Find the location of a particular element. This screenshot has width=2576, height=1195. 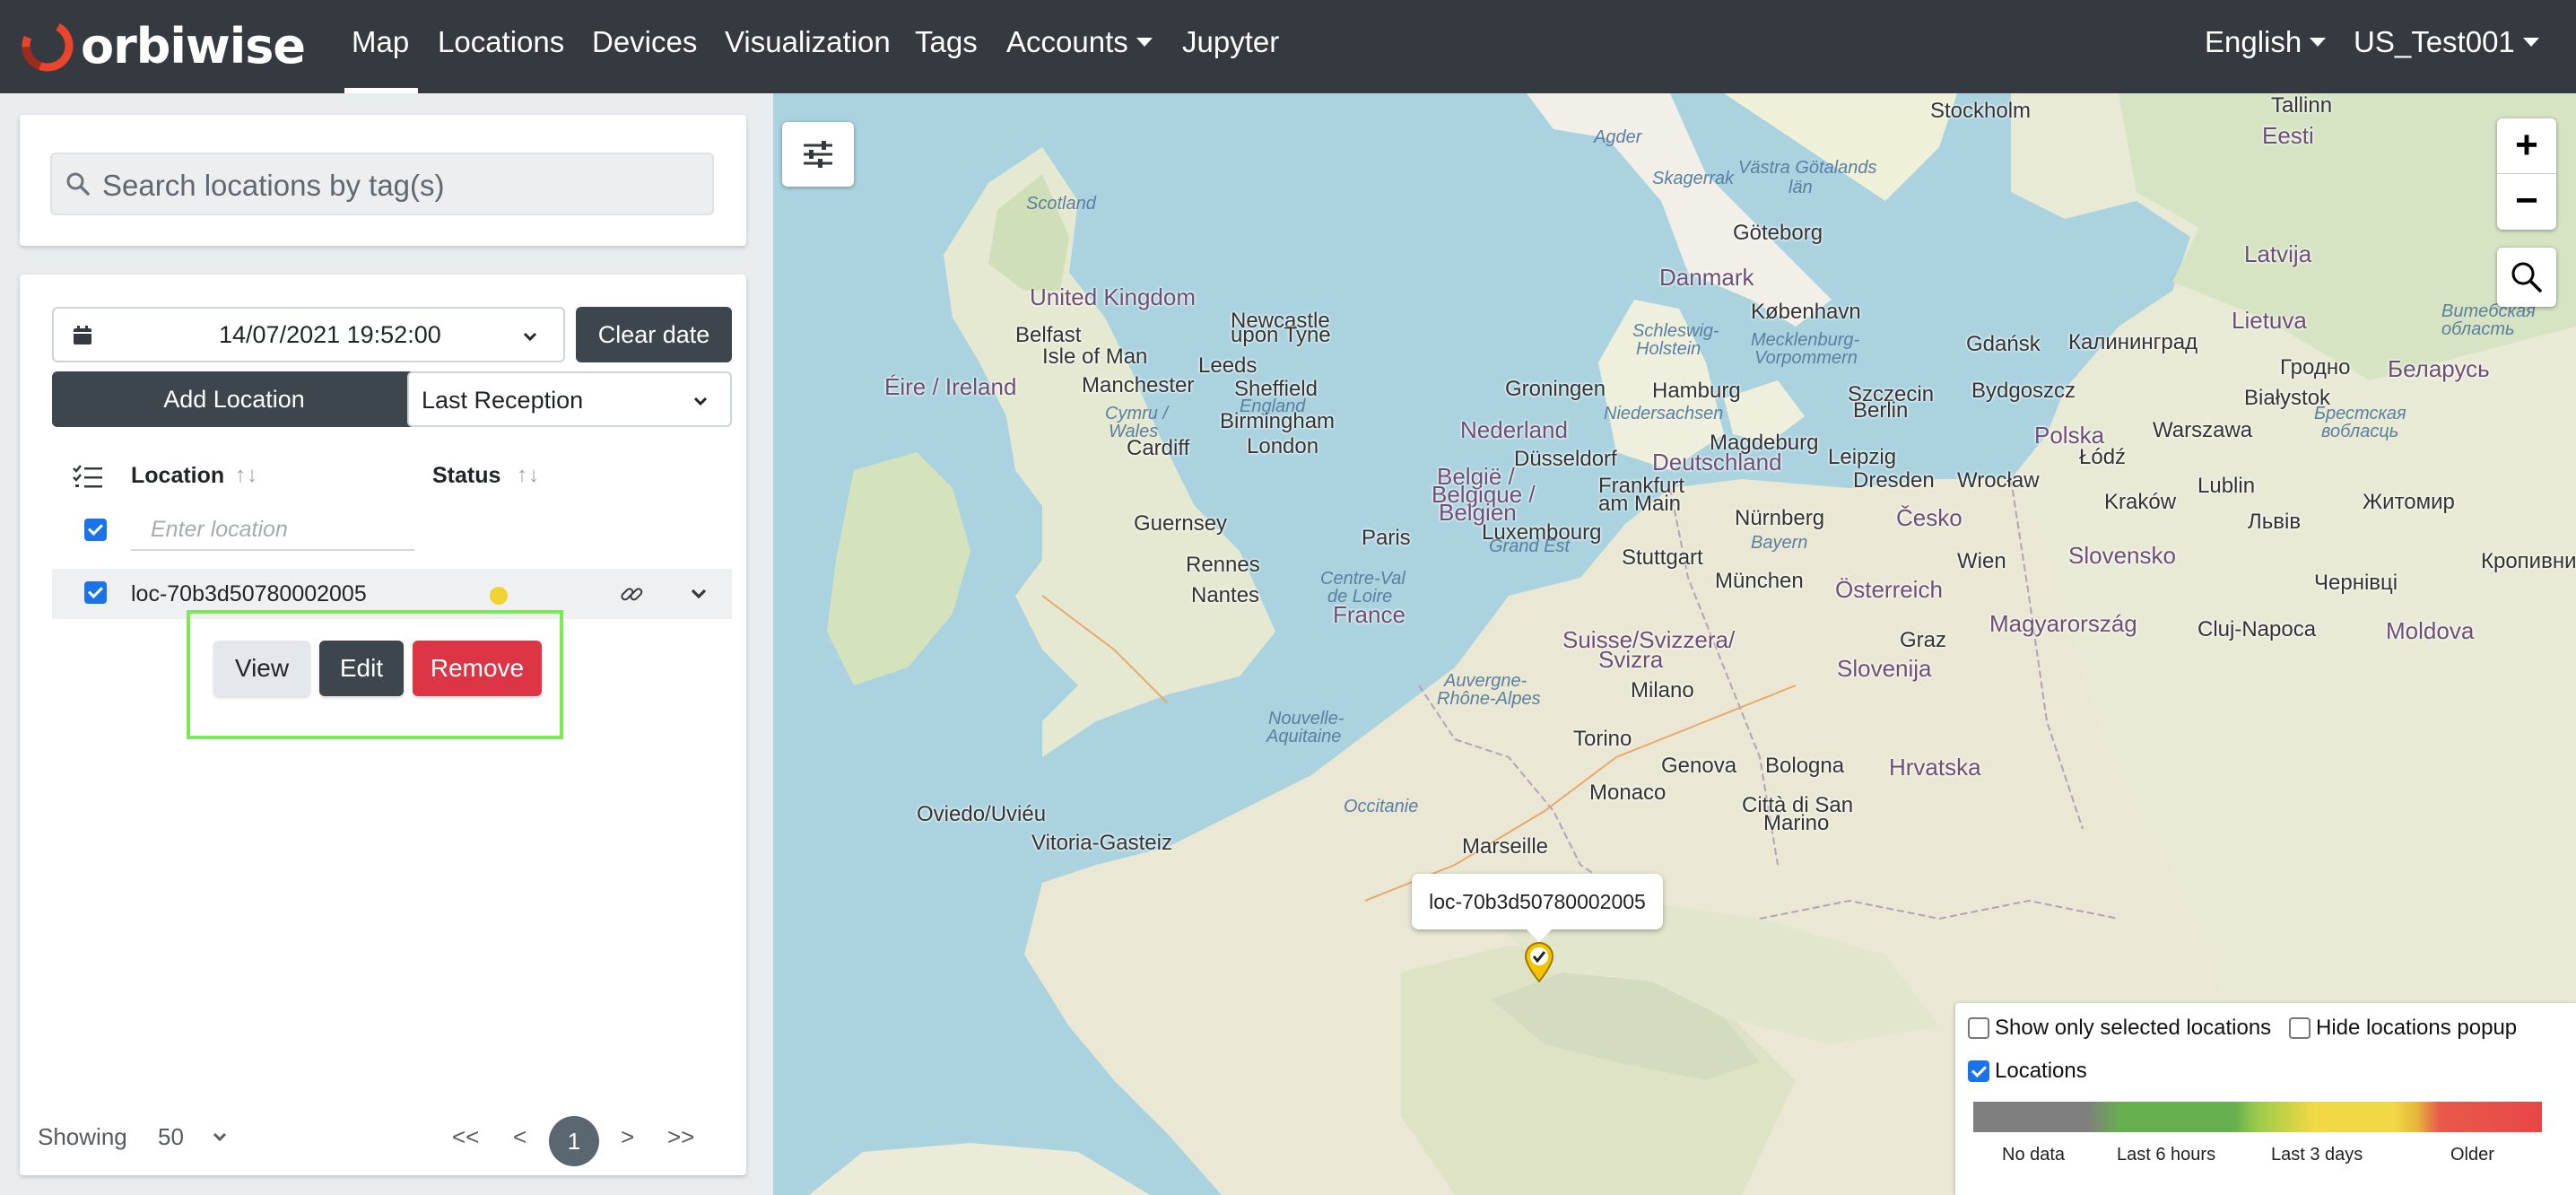

date-picker: 14/07/2021 19:52:00 is located at coordinates (308, 334).